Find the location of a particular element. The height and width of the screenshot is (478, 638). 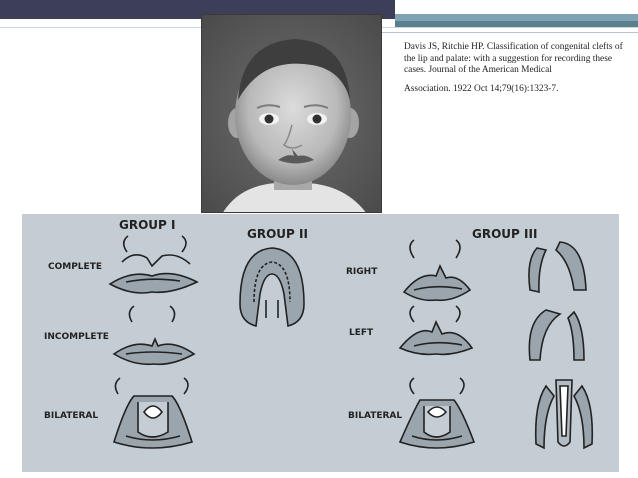

child-photograph is located at coordinates (291, 113).